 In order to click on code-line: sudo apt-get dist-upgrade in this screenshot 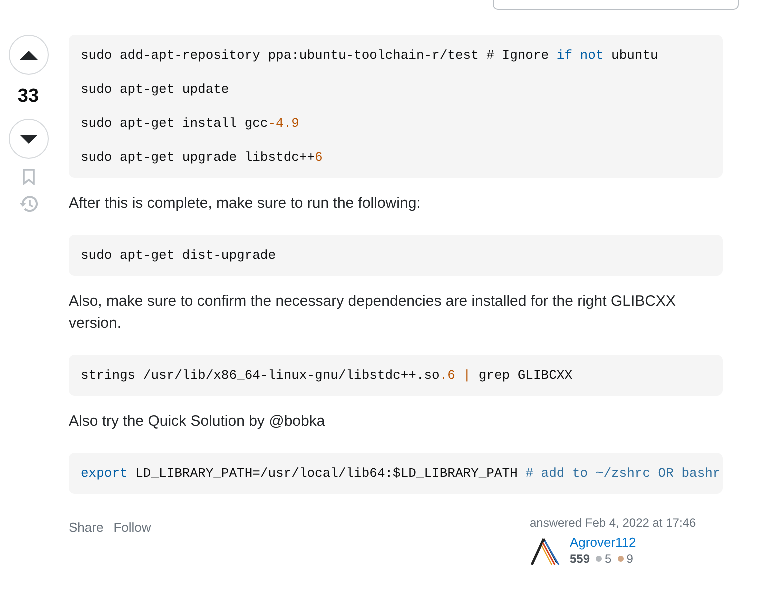, I will do `click(178, 255)`.